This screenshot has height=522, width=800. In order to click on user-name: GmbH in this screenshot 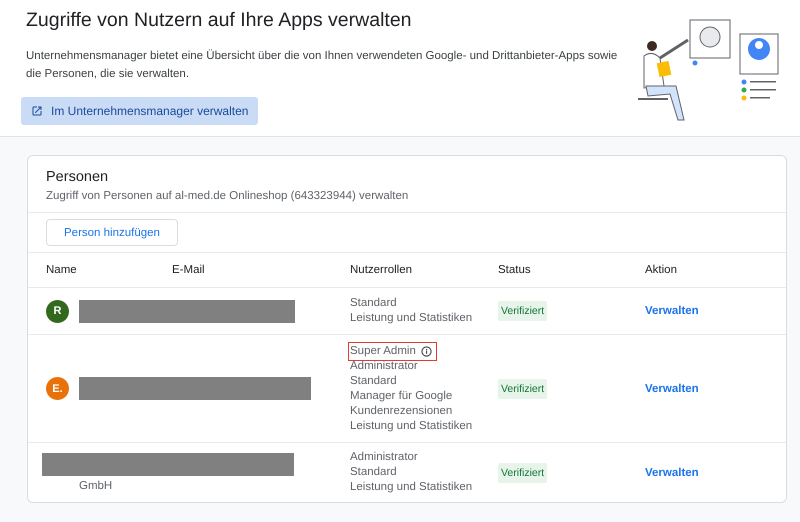, I will do `click(96, 486)`.